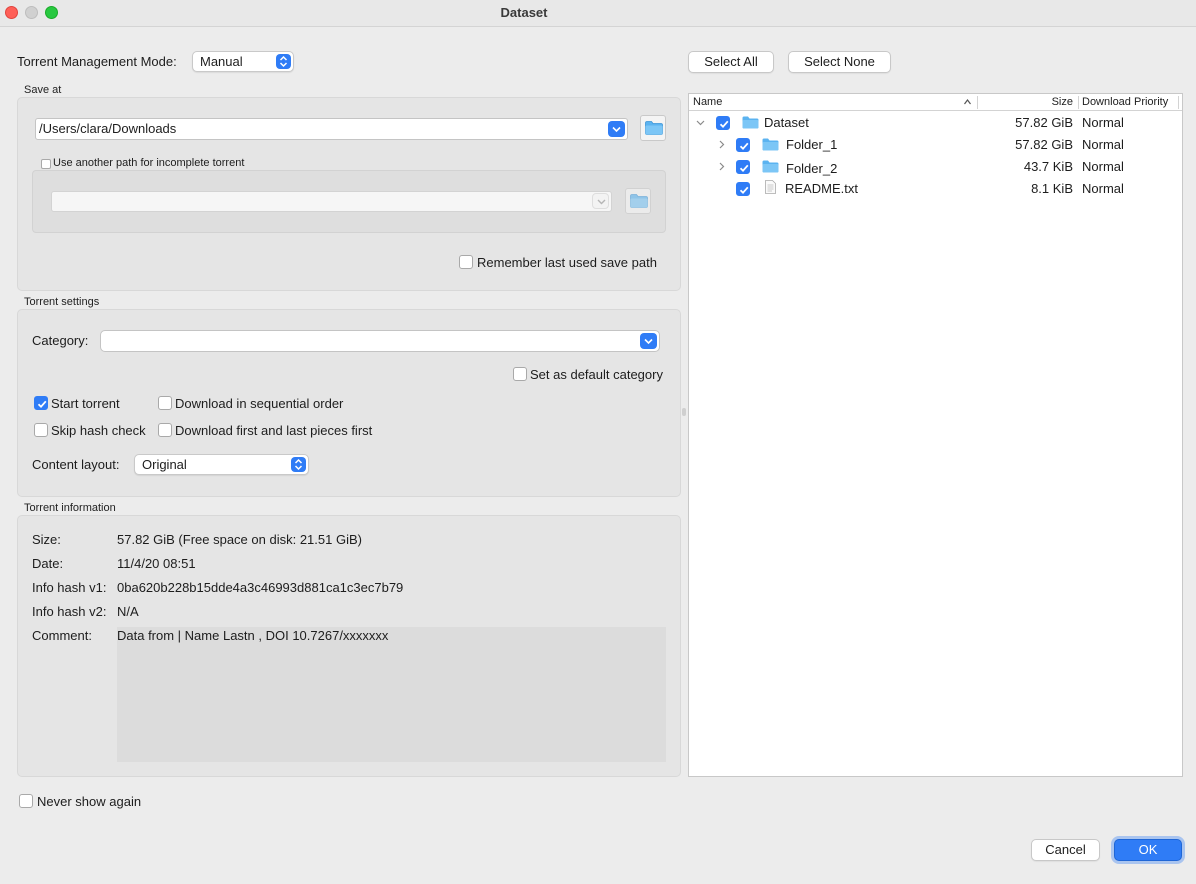 The width and height of the screenshot is (1196, 884). Describe the element at coordinates (164, 464) in the screenshot. I see `content-layout-value: Original` at that location.